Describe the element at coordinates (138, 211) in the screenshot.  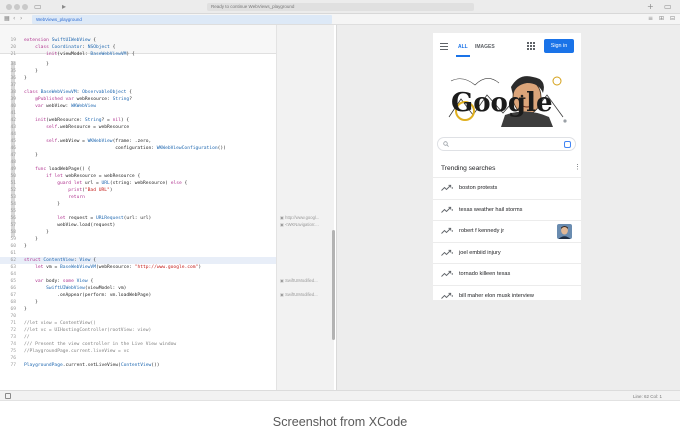
I see `code-line: 55` at that location.